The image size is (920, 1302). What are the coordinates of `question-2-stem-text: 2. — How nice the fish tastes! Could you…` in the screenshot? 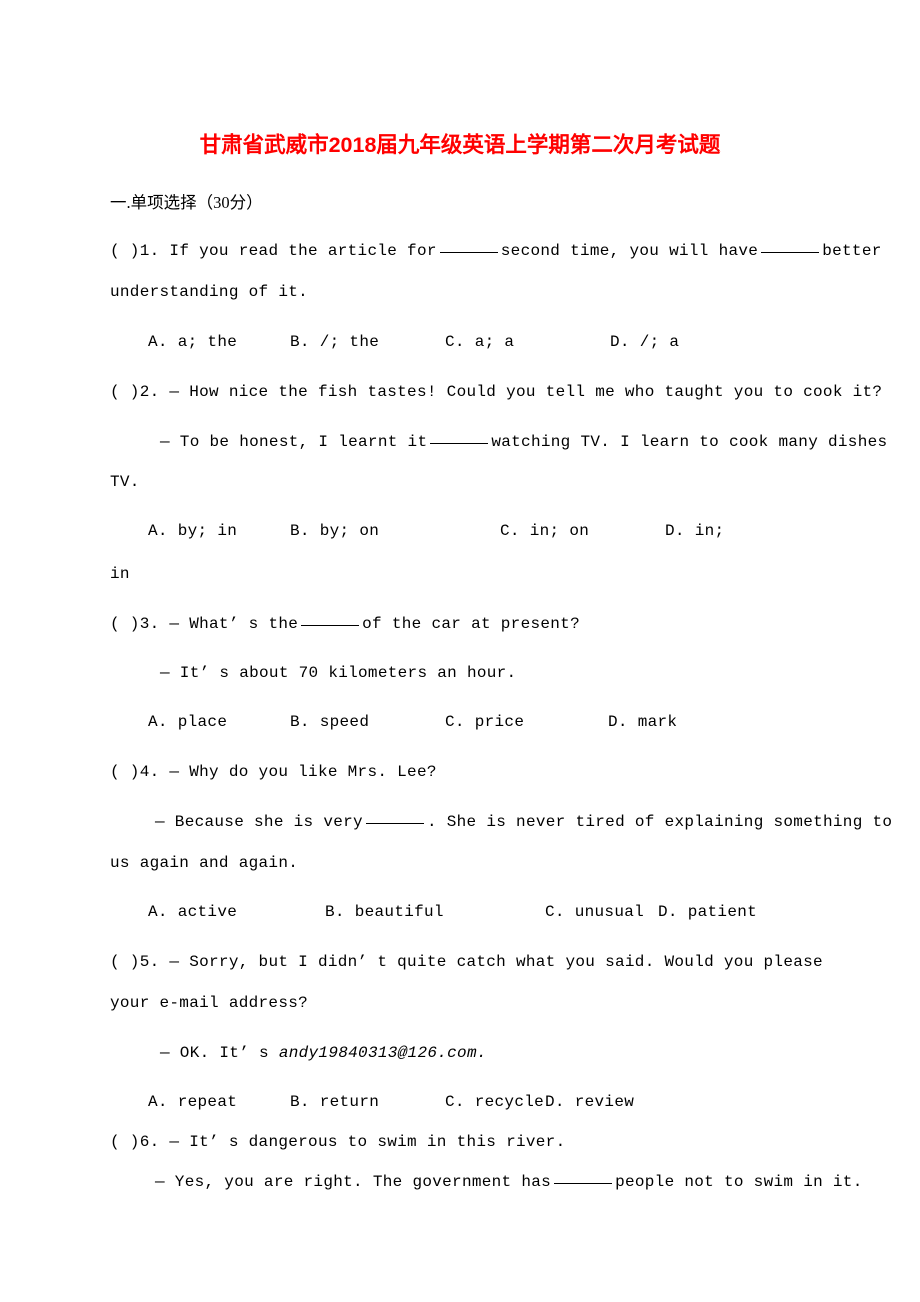 It's located at (511, 392).